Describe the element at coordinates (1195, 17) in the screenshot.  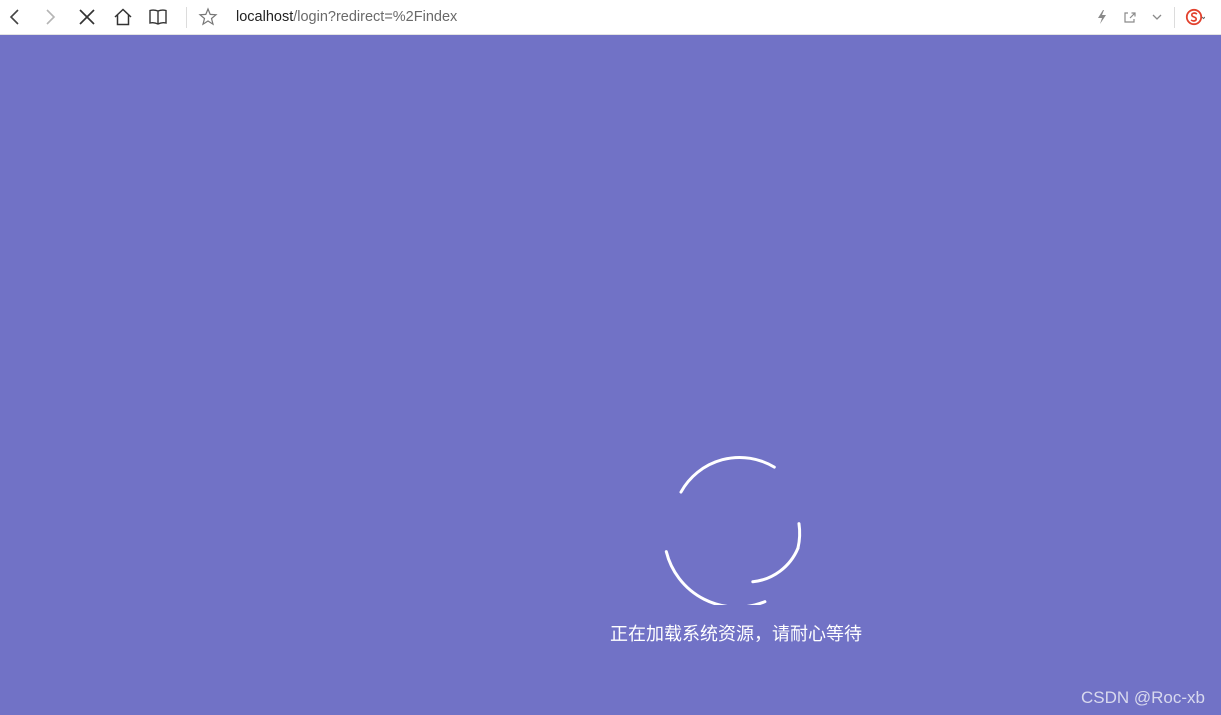
I see `sogou-s-icon` at that location.